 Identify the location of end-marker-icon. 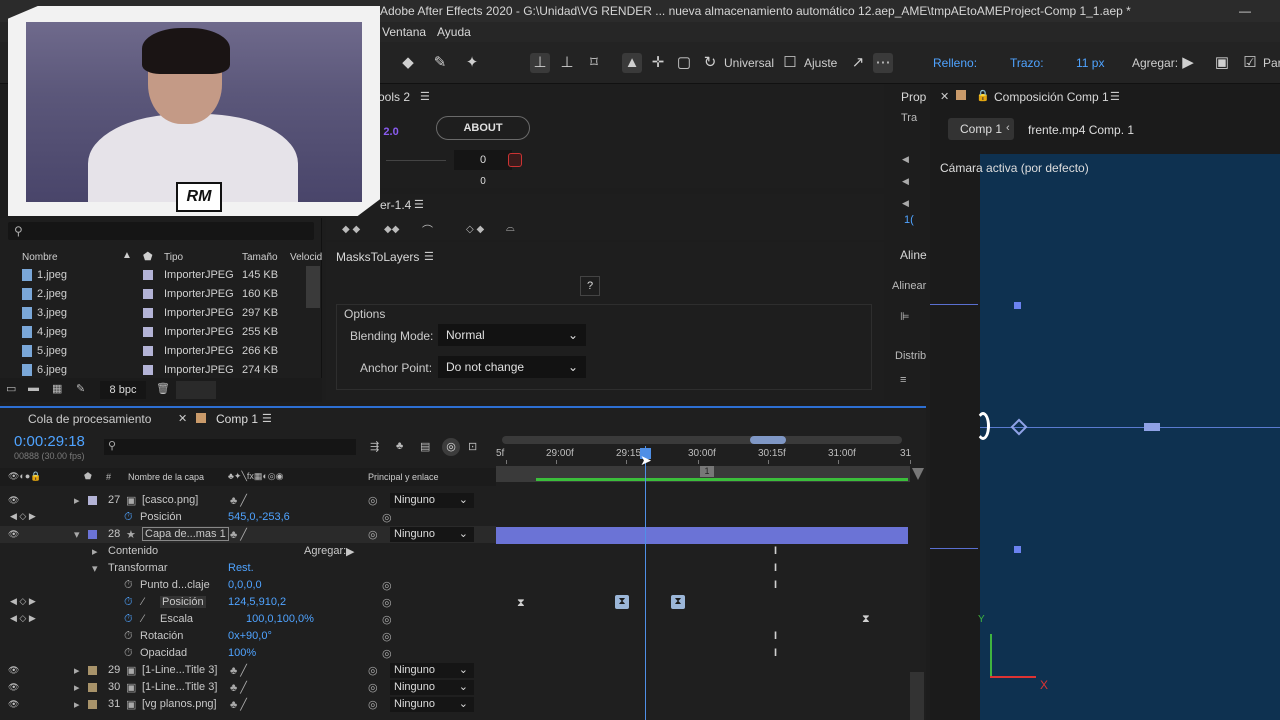
(918, 474).